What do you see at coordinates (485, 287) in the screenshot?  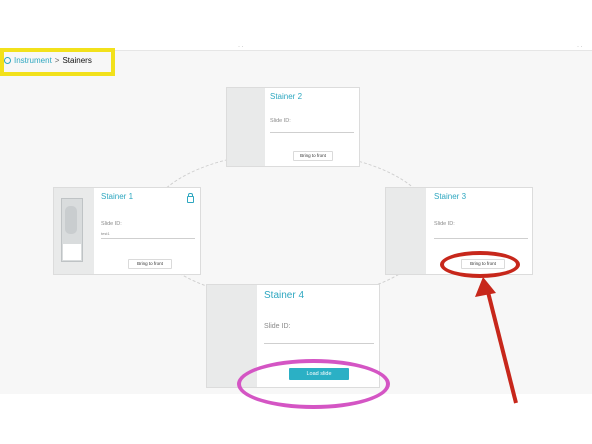 I see `arrow-head` at bounding box center [485, 287].